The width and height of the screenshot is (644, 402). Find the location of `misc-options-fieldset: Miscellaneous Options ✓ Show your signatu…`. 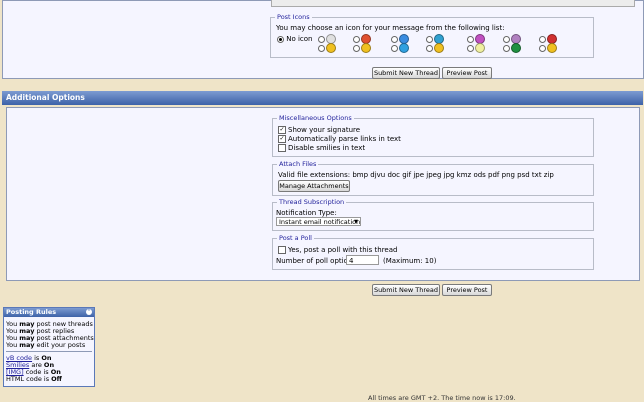

misc-options-fieldset: Miscellaneous Options ✓ Show your signatu… is located at coordinates (433, 135).